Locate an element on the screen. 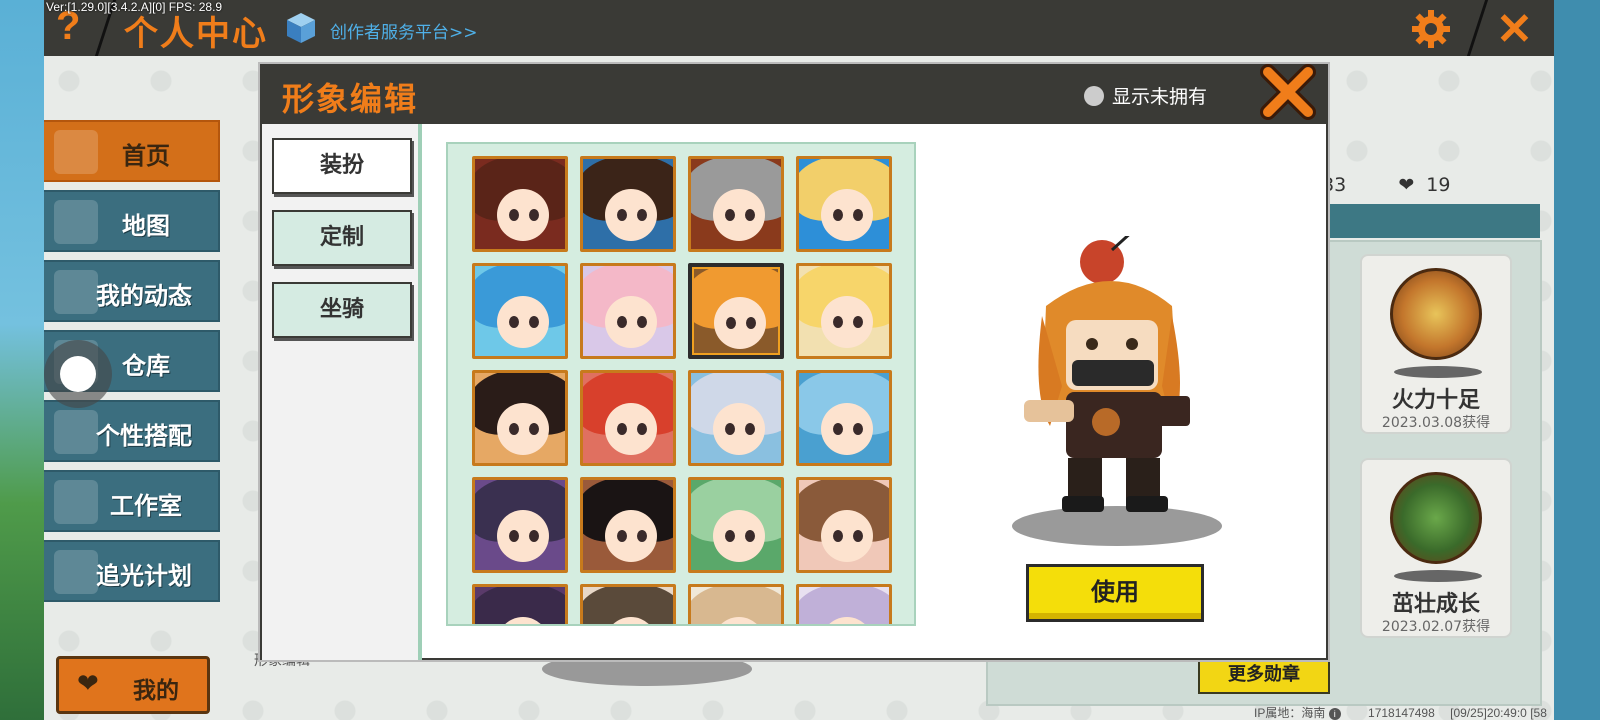  category-tabs: 装扮 定制 坐骑 is located at coordinates (342, 392).